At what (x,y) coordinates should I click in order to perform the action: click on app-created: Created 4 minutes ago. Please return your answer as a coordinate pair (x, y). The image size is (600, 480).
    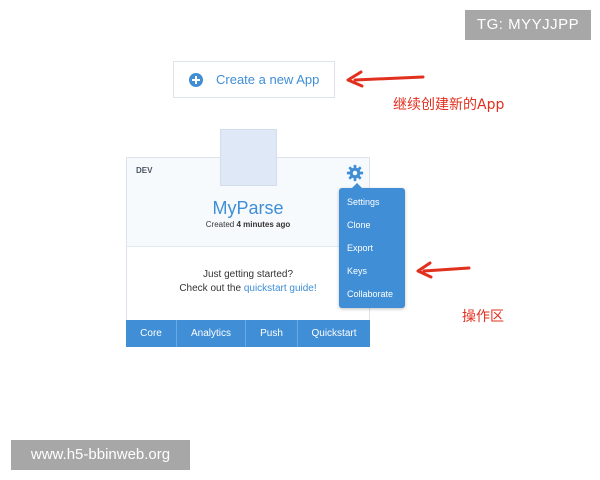
    Looking at the image, I should click on (248, 224).